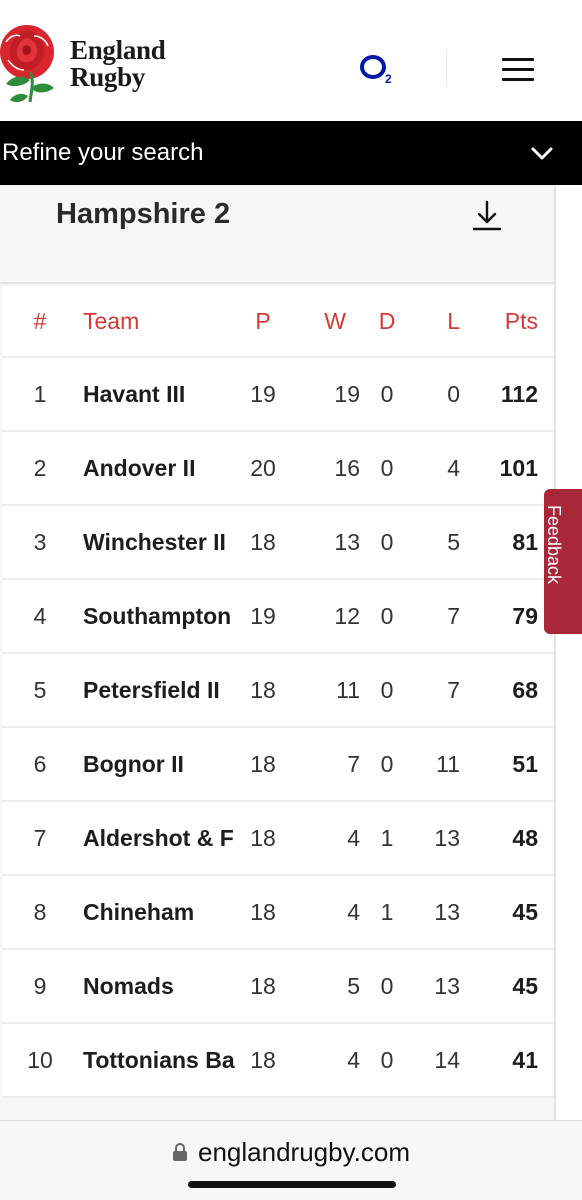 The width and height of the screenshot is (582, 1200). Describe the element at coordinates (278, 839) in the screenshot. I see `table-row: 7 Aldershot & F 18 4 1 13 48` at that location.